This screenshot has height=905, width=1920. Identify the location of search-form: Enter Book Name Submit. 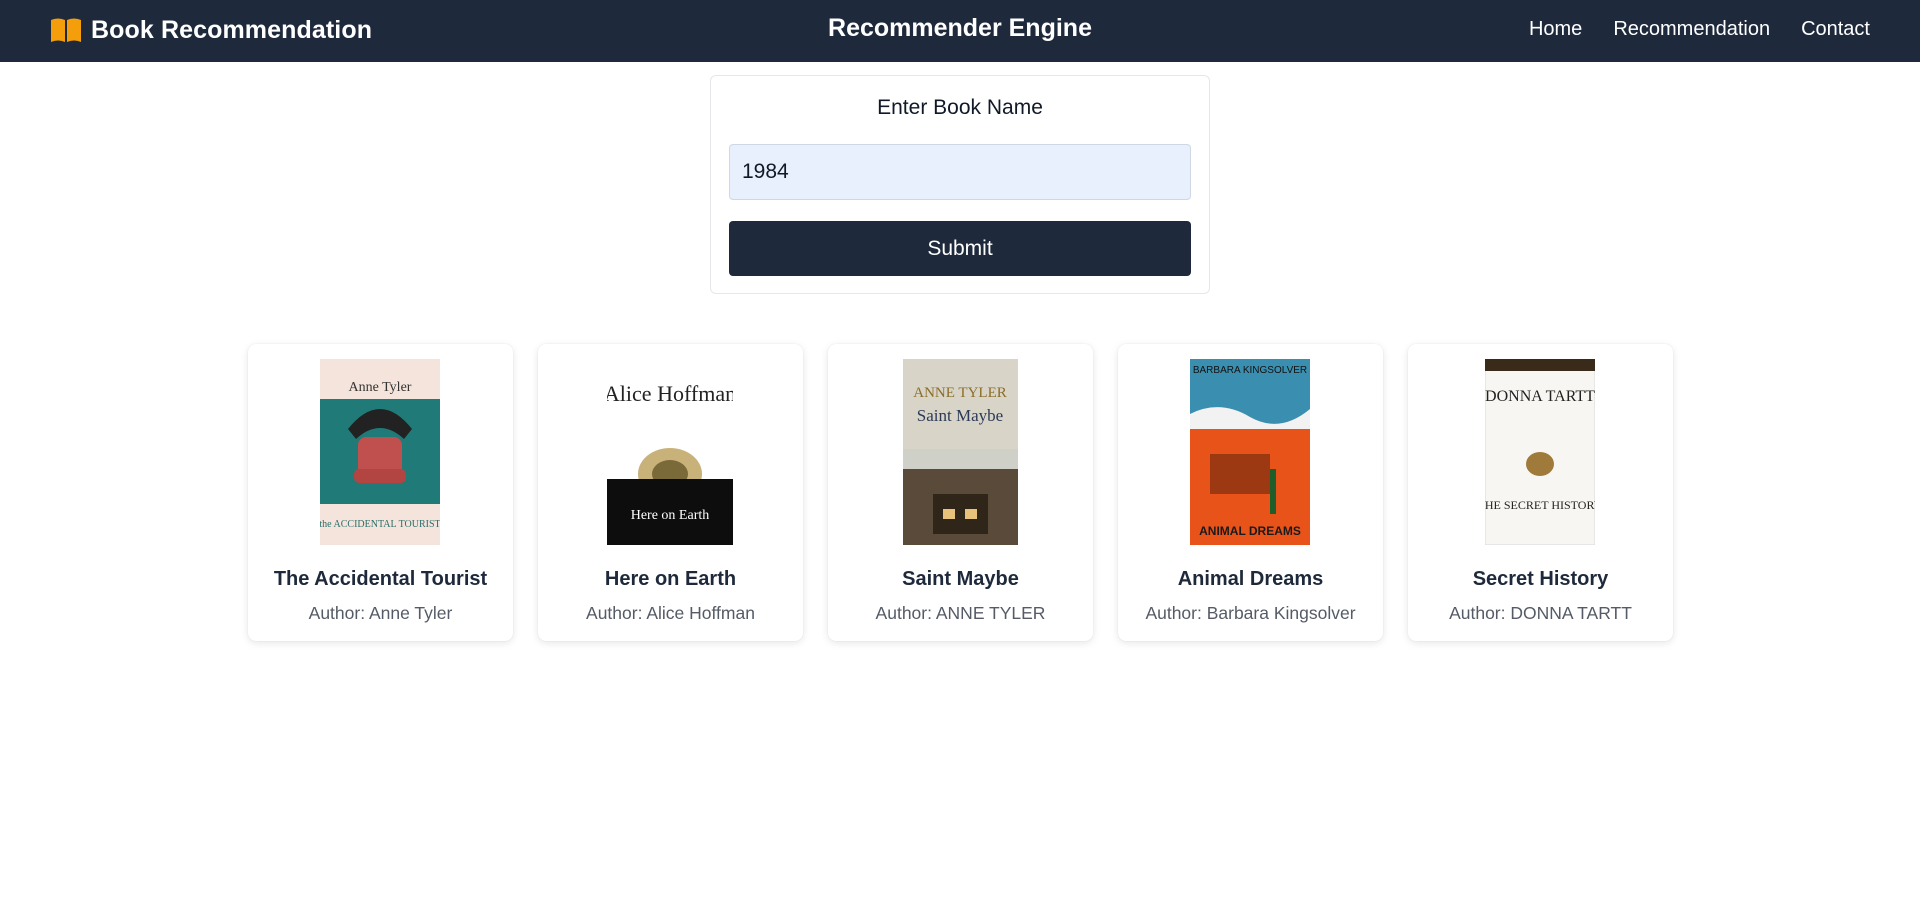
(960, 184).